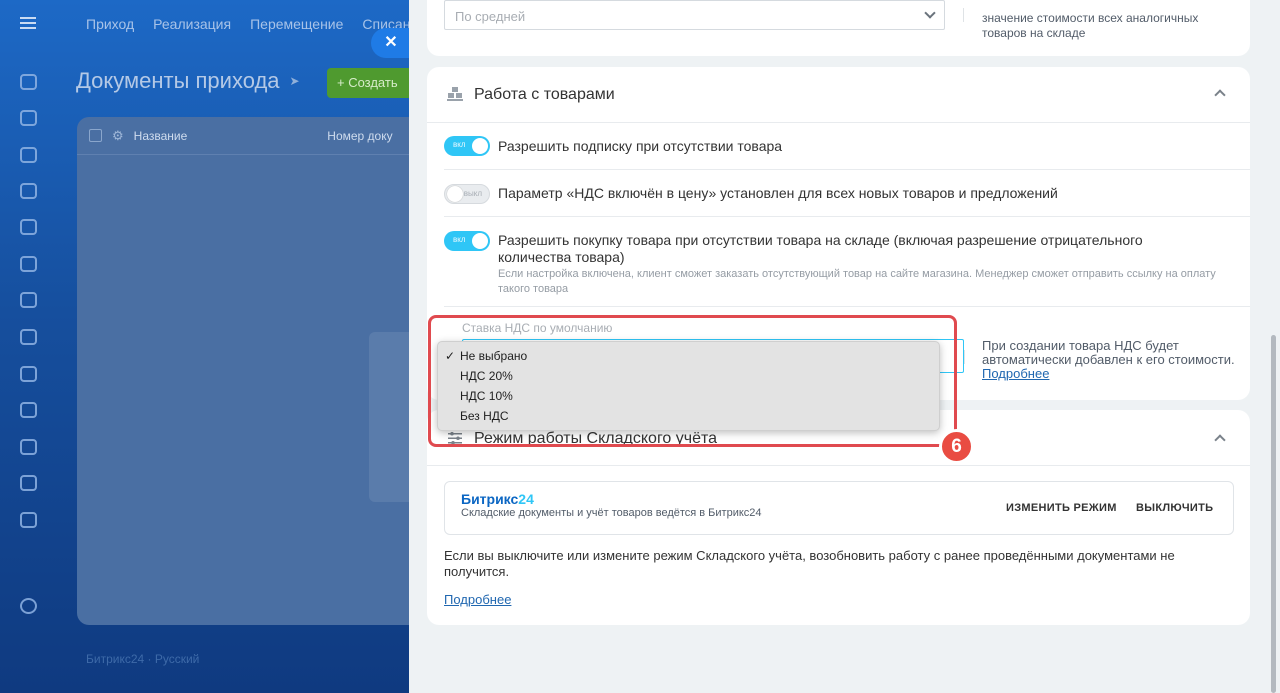 This screenshot has width=1280, height=693. I want to click on toggle-state: выкл, so click(472, 193).